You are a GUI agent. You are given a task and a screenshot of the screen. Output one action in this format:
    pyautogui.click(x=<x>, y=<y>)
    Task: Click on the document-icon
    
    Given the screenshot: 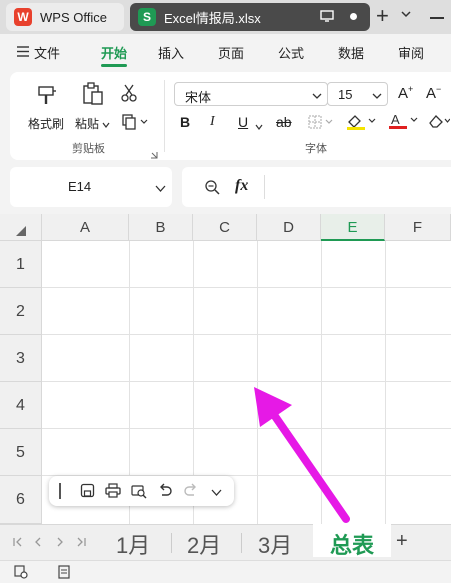 What is the action you would take?
    pyautogui.click(x=64, y=573)
    